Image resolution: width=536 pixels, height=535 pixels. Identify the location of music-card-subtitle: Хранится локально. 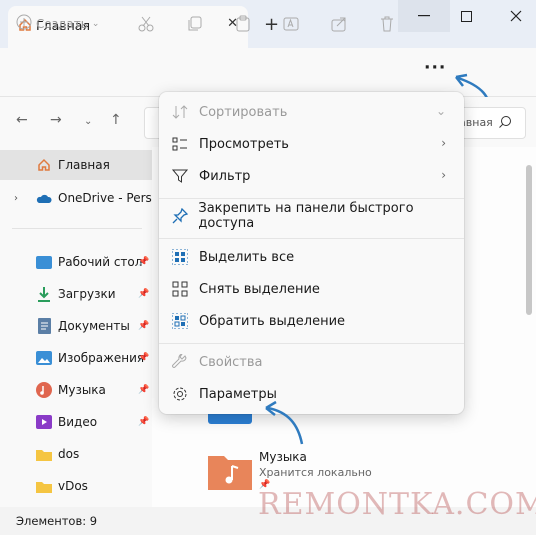
(315, 472).